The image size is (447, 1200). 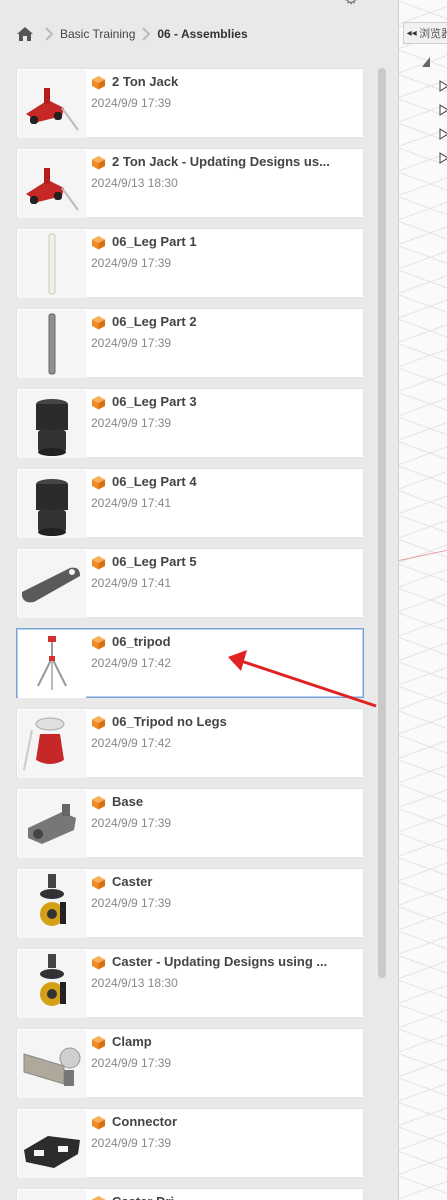 I want to click on file-card: 06_tripod 2024/9/9 17:42, so click(x=190, y=663).